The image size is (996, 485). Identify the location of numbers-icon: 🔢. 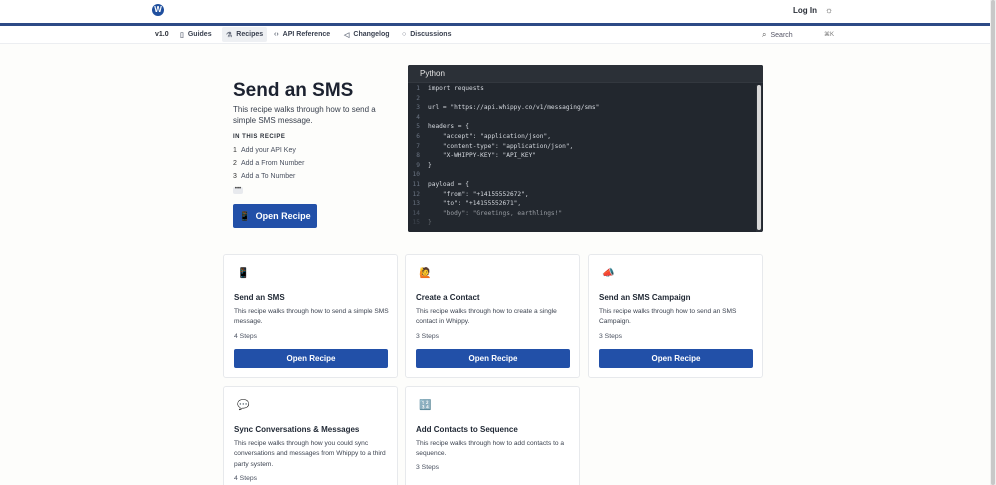
(425, 405).